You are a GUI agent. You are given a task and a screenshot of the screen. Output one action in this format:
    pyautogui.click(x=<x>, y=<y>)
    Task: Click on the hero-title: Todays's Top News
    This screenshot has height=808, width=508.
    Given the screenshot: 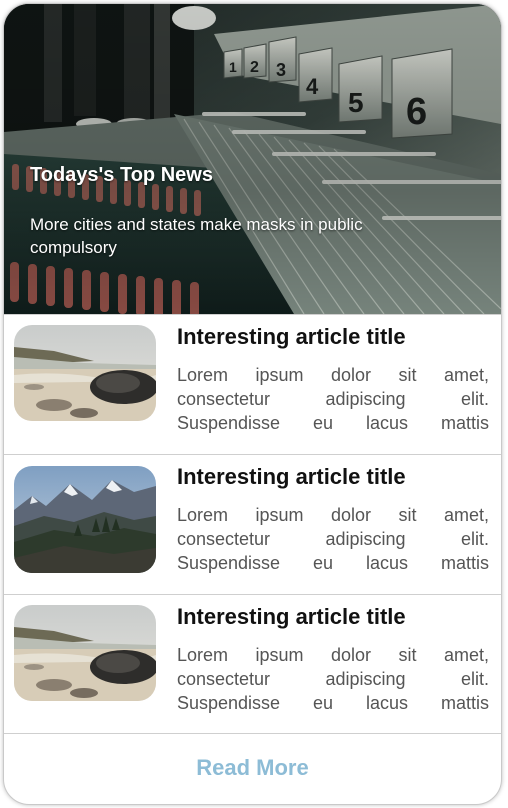 What is the action you would take?
    pyautogui.click(x=121, y=175)
    